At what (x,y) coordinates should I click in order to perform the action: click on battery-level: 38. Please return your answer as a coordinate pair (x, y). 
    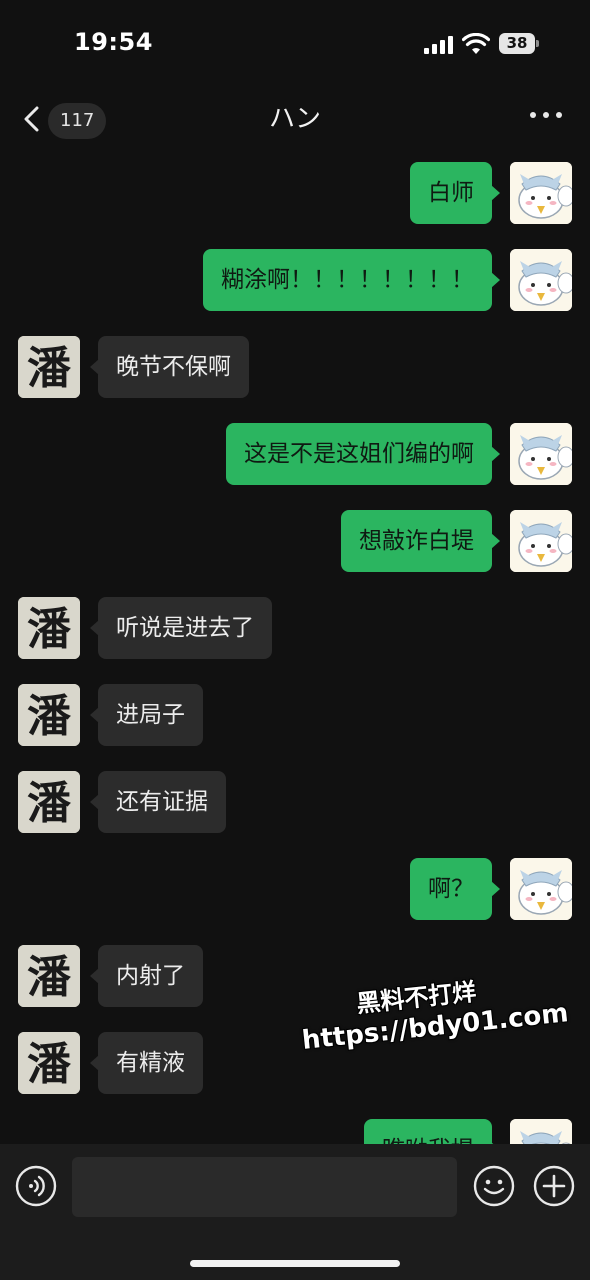
    Looking at the image, I should click on (517, 43).